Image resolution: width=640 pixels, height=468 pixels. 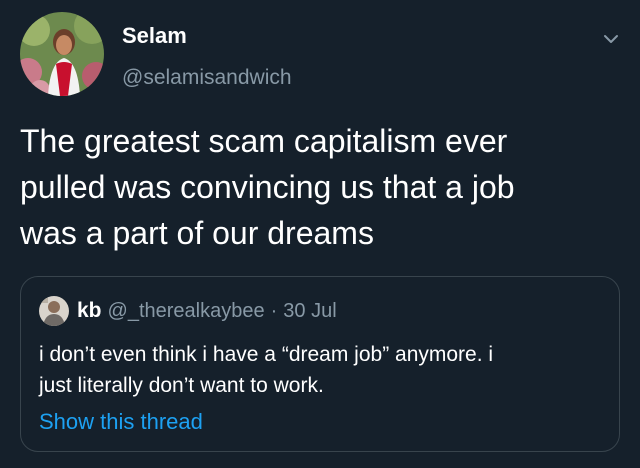 I want to click on author-avatar, so click(x=62, y=54).